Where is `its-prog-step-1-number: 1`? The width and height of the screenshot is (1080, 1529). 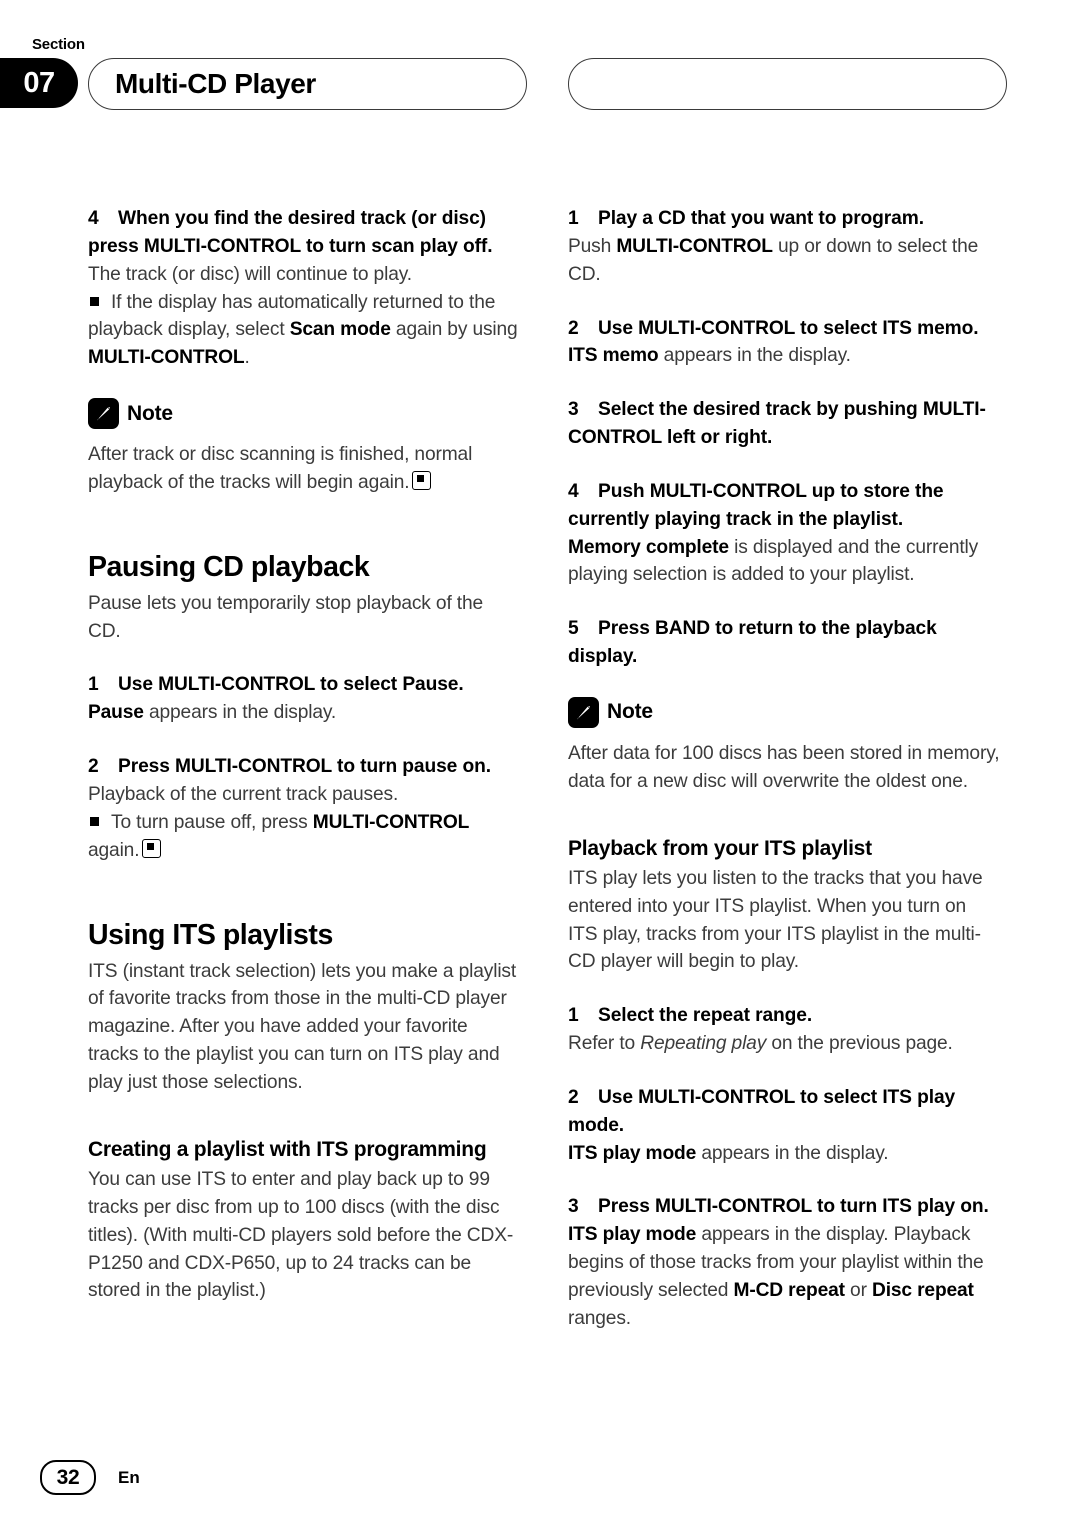 its-prog-step-1-number: 1 is located at coordinates (573, 218).